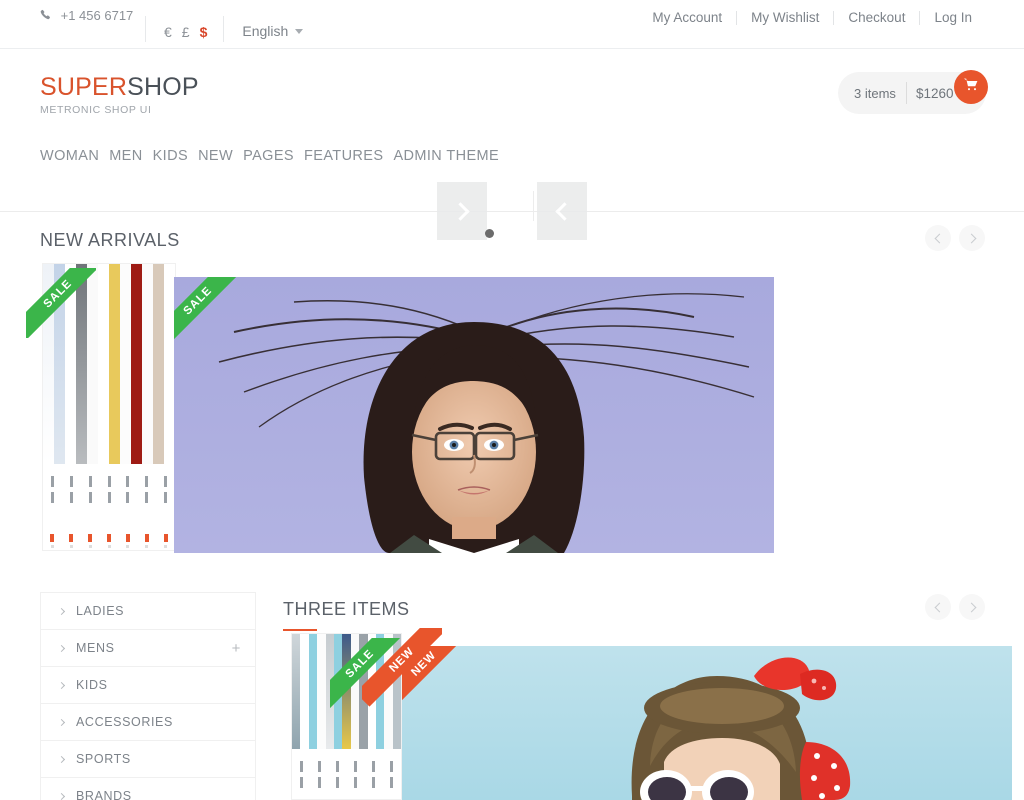  What do you see at coordinates (204, 32) in the screenshot?
I see `currency-dollar: $` at bounding box center [204, 32].